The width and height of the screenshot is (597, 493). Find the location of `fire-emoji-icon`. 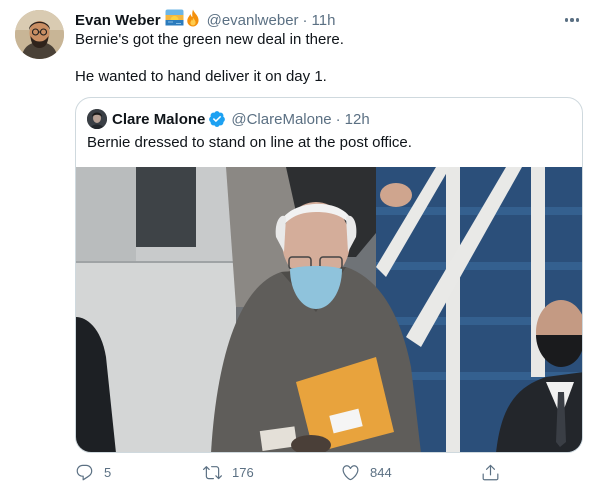

fire-emoji-icon is located at coordinates (193, 20).